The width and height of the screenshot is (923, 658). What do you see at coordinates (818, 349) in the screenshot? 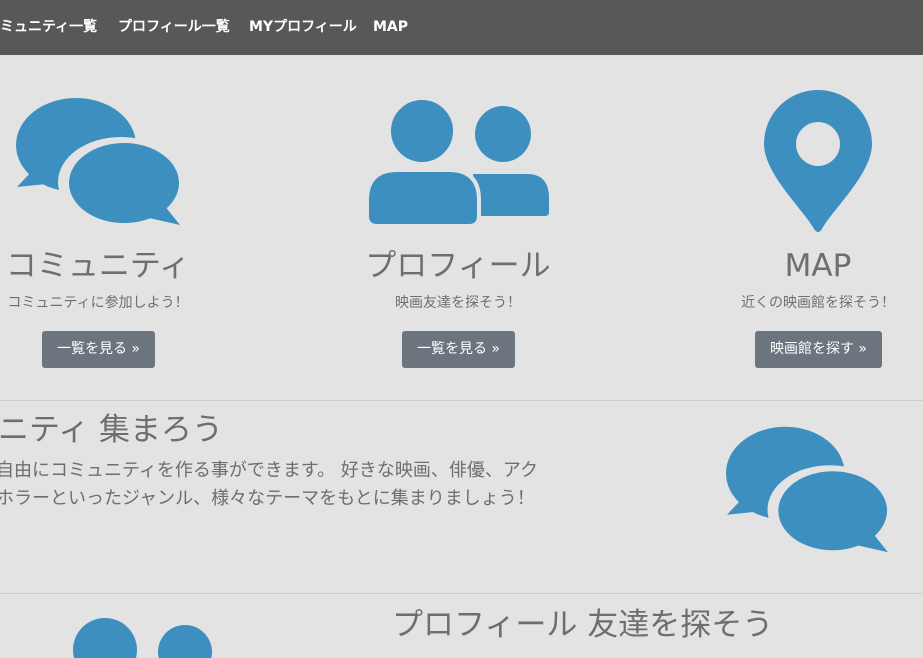
I see `find-theater-button: 映画館を探す »` at bounding box center [818, 349].